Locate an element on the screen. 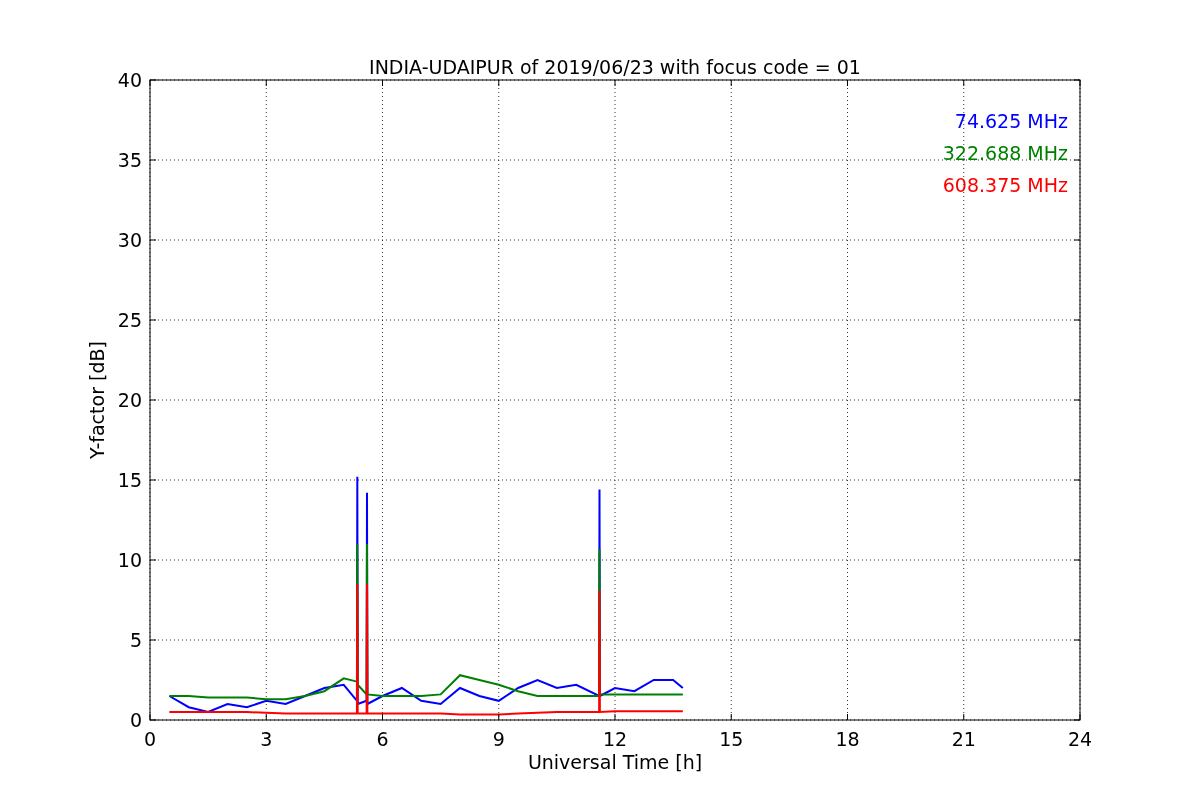  x-axis-label: Universal Time [h] is located at coordinates (615, 762).